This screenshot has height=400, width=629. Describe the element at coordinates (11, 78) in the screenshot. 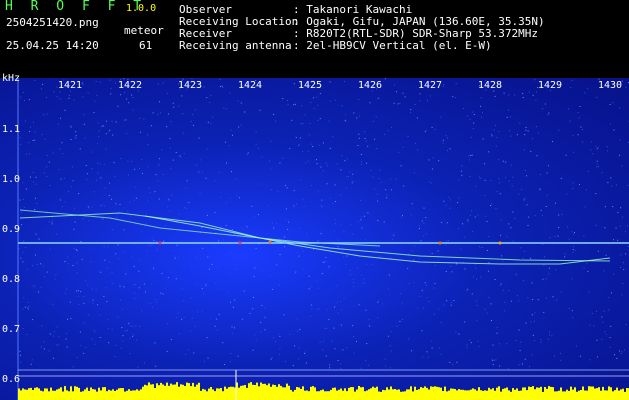

I see `y-unit-label: kHz` at that location.